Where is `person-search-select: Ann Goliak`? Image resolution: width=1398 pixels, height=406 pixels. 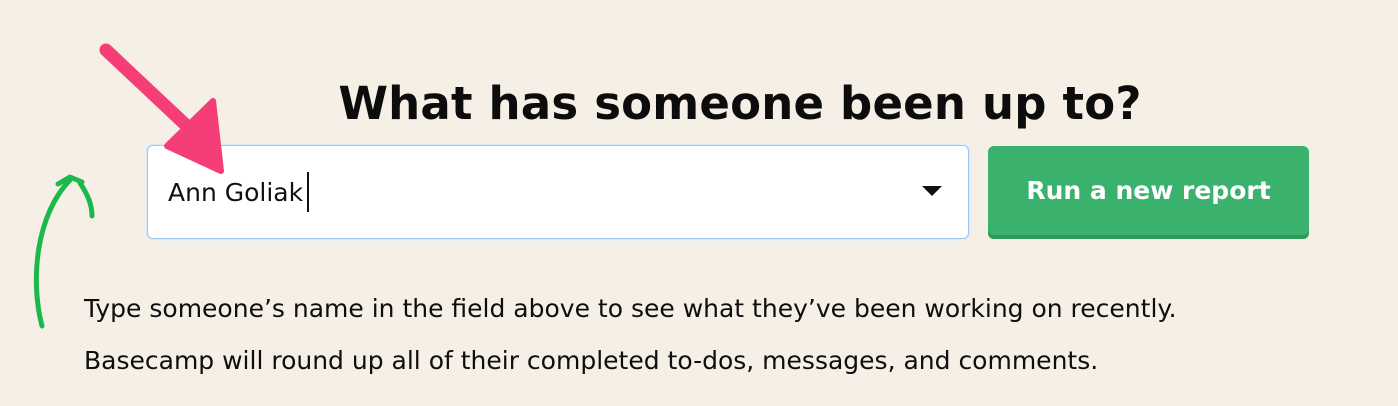
person-search-select: Ann Goliak is located at coordinates (558, 192).